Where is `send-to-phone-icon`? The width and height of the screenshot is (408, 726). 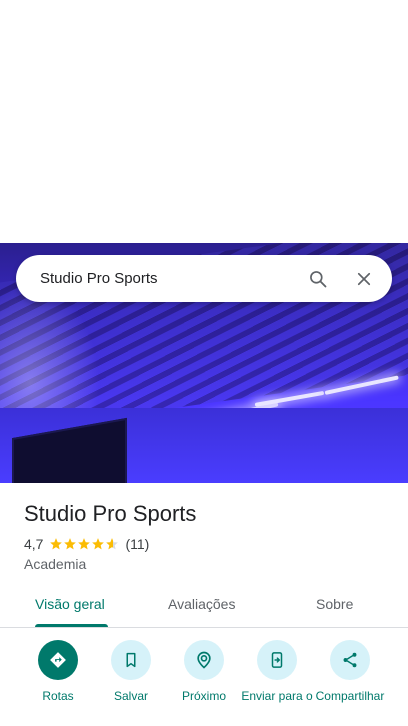
send-to-phone-icon is located at coordinates (277, 660).